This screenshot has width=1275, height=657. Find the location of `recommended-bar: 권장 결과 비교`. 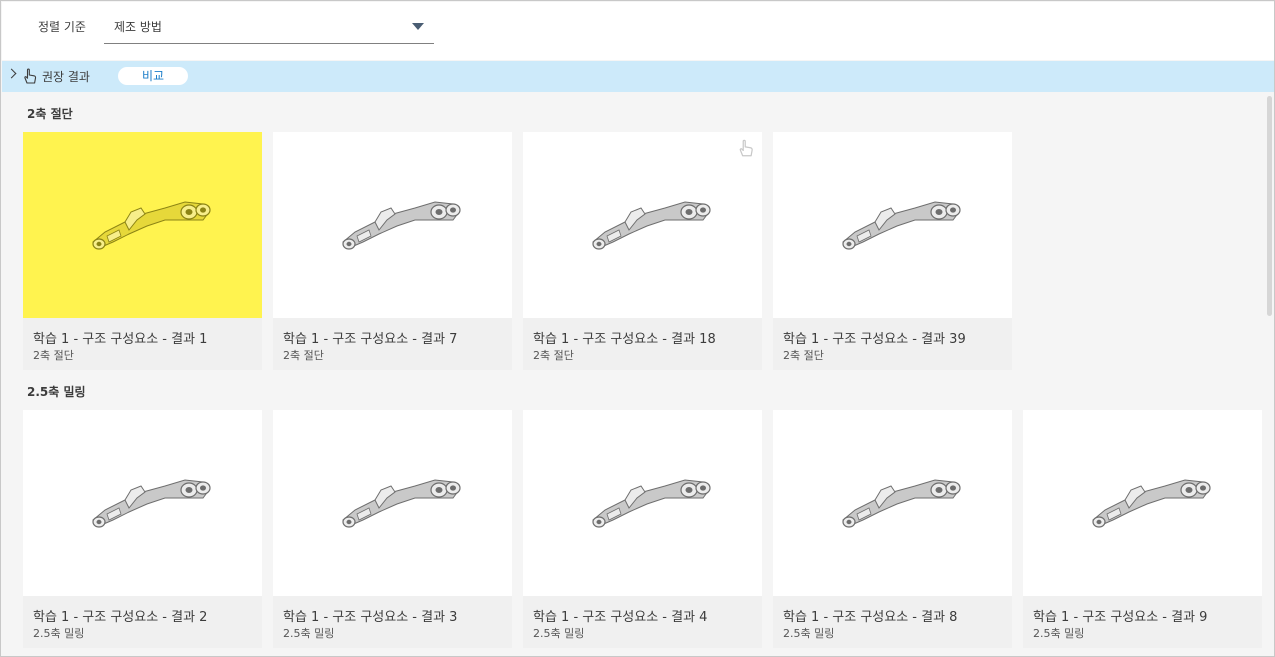

recommended-bar: 권장 결과 비교 is located at coordinates (638, 76).